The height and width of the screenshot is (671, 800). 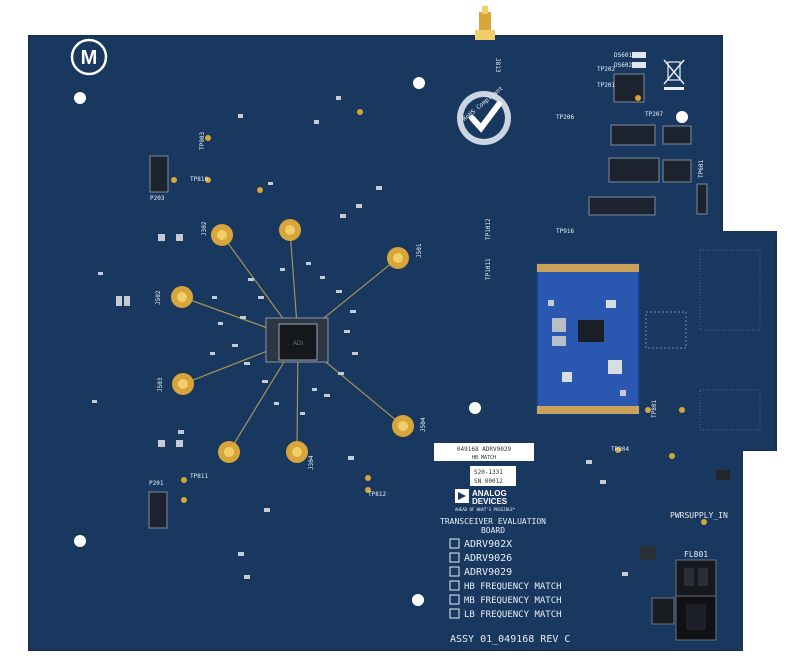 I want to click on svg-text: FL801, so click(x=696, y=554).